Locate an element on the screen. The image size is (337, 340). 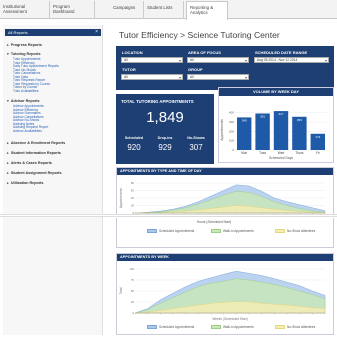
by-week-legend-label-2: No-Show Attendees is located at coordinates (301, 327).